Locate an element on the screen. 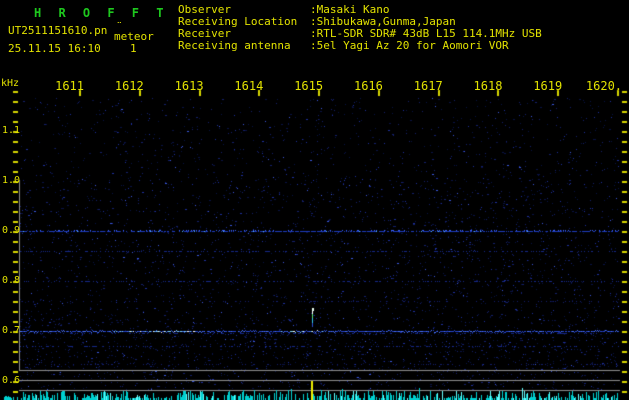 The width and height of the screenshot is (629, 400). field-label: Receiving antenna is located at coordinates (234, 45).